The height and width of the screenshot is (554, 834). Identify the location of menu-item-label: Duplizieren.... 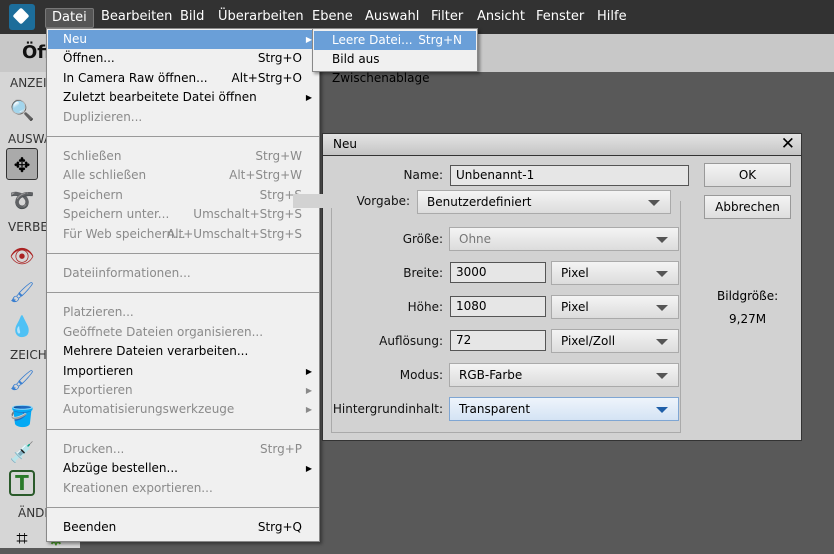
(103, 116).